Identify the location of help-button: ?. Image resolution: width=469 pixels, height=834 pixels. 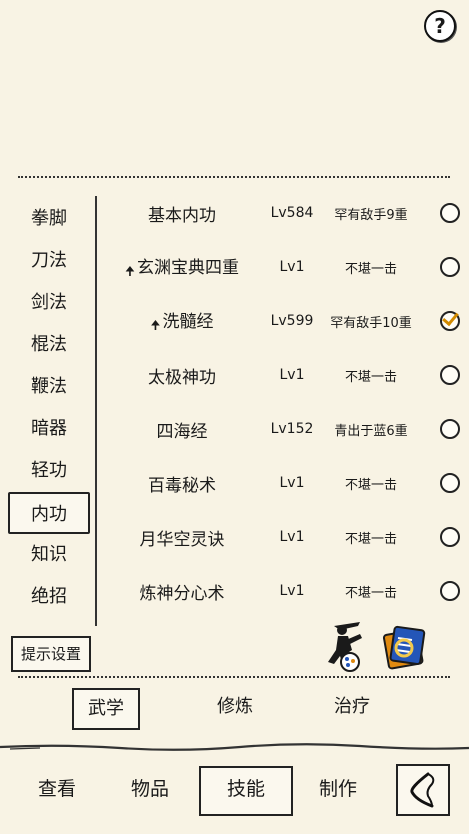
(440, 26).